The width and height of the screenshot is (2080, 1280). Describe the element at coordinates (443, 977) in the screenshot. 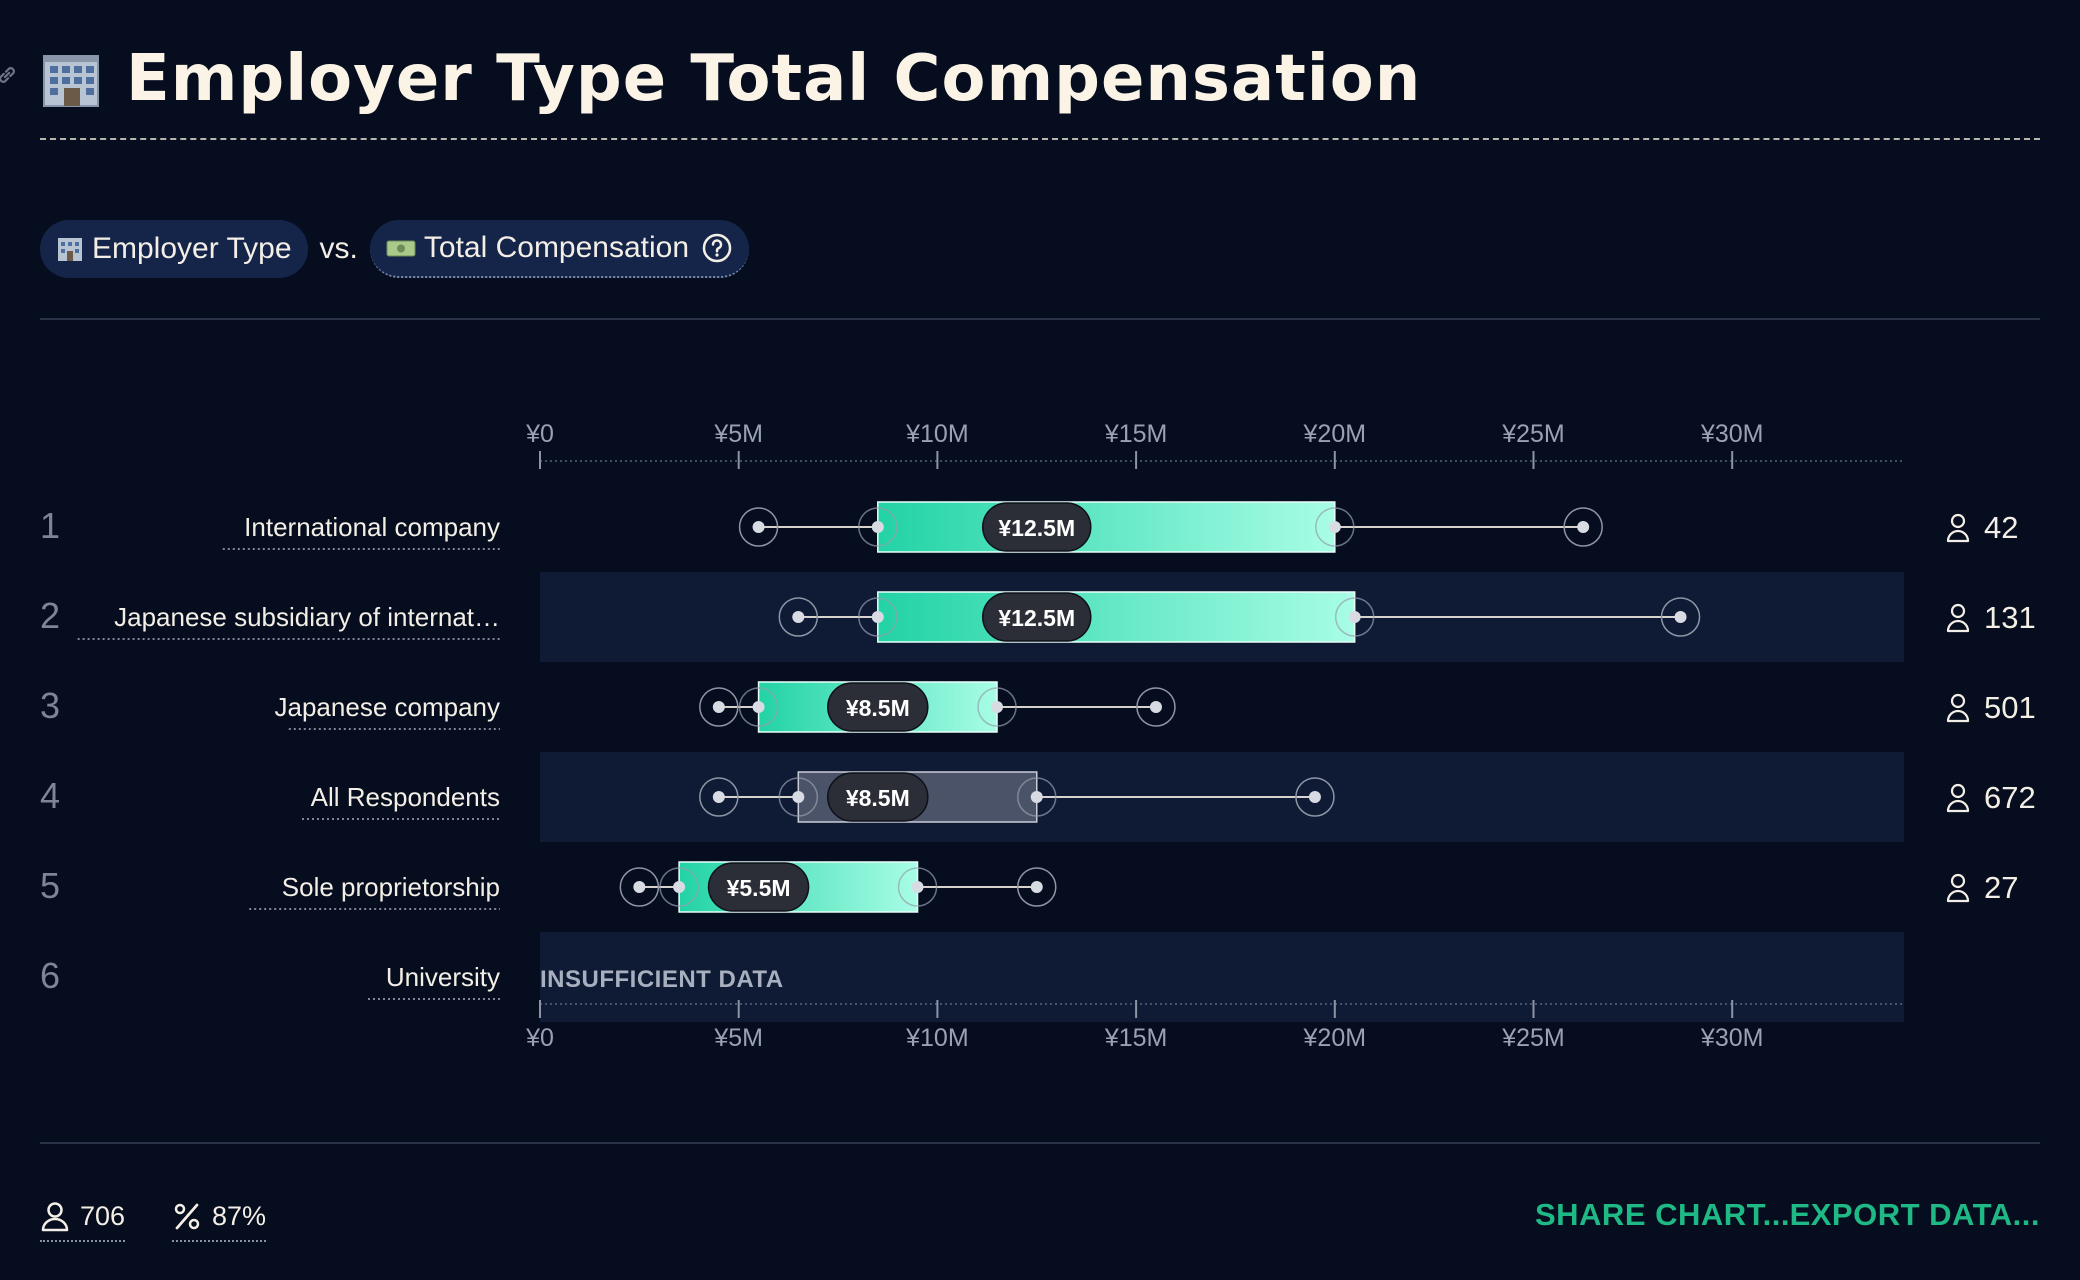

I see `row-label: University` at that location.